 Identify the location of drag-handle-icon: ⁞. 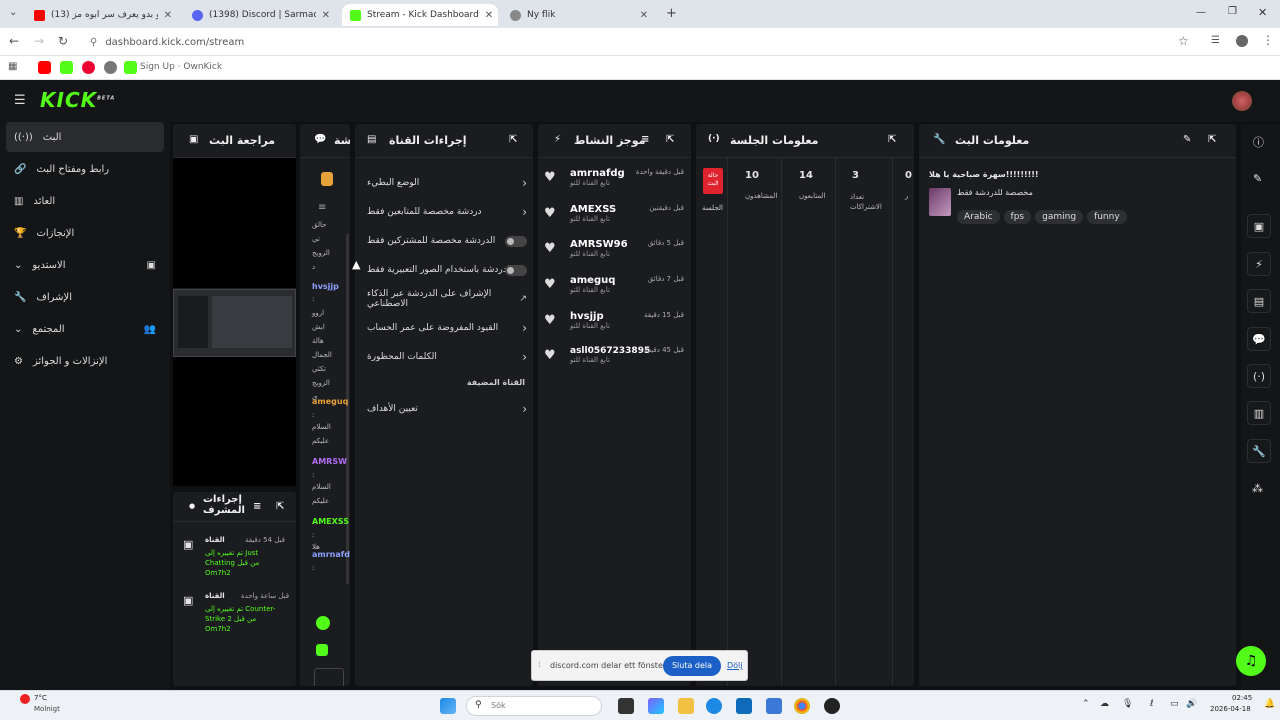
(539, 664).